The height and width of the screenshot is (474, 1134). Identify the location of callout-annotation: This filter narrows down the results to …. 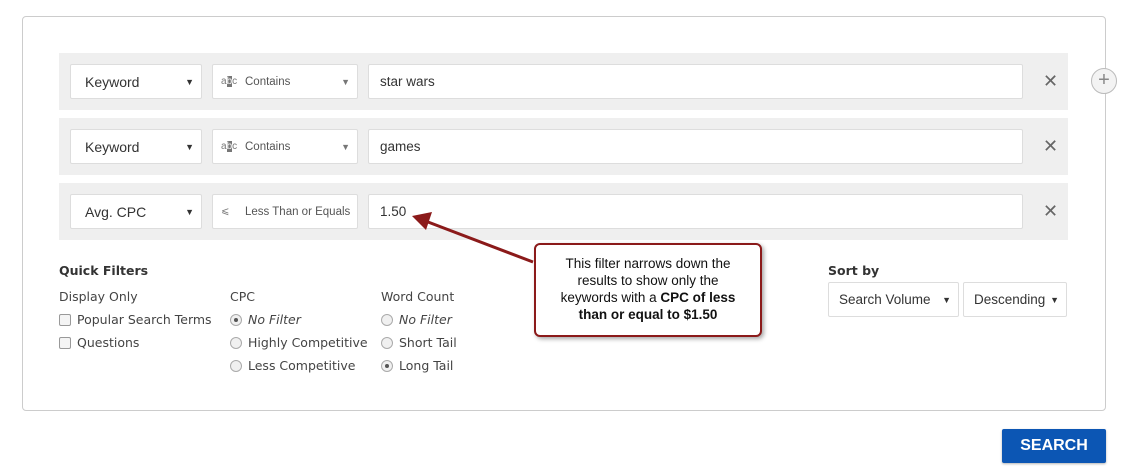
(648, 290).